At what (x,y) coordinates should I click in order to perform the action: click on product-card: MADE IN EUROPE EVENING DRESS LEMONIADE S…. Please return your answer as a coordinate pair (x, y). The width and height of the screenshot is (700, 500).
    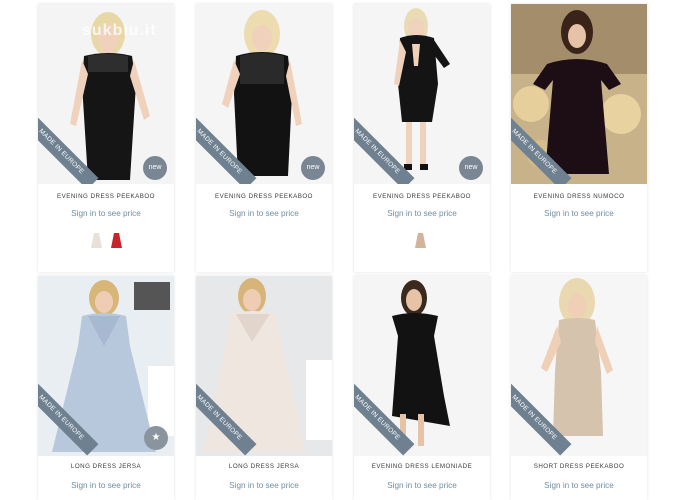
    Looking at the image, I should click on (422, 388).